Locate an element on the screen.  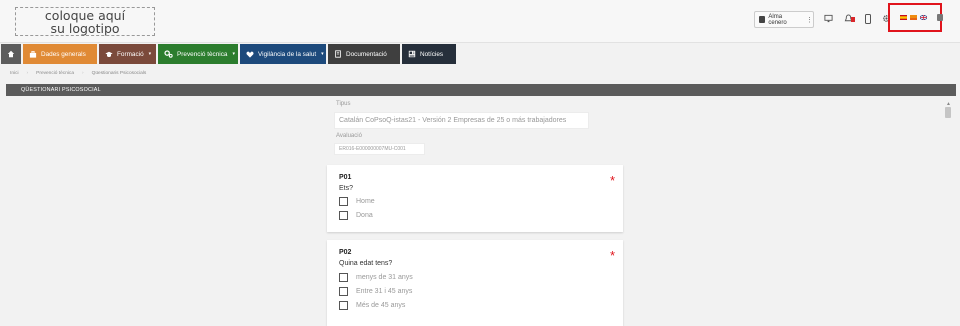
cogs-icon is located at coordinates (168, 54).